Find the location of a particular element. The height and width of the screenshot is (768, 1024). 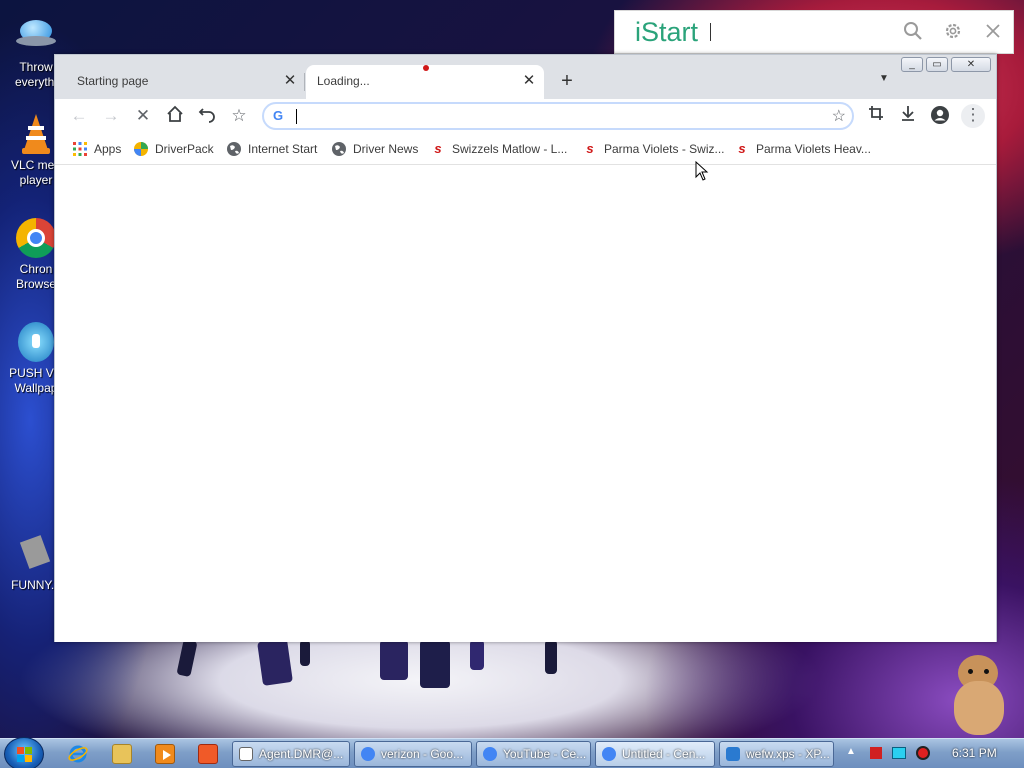

istart-input-caret is located at coordinates (711, 32).